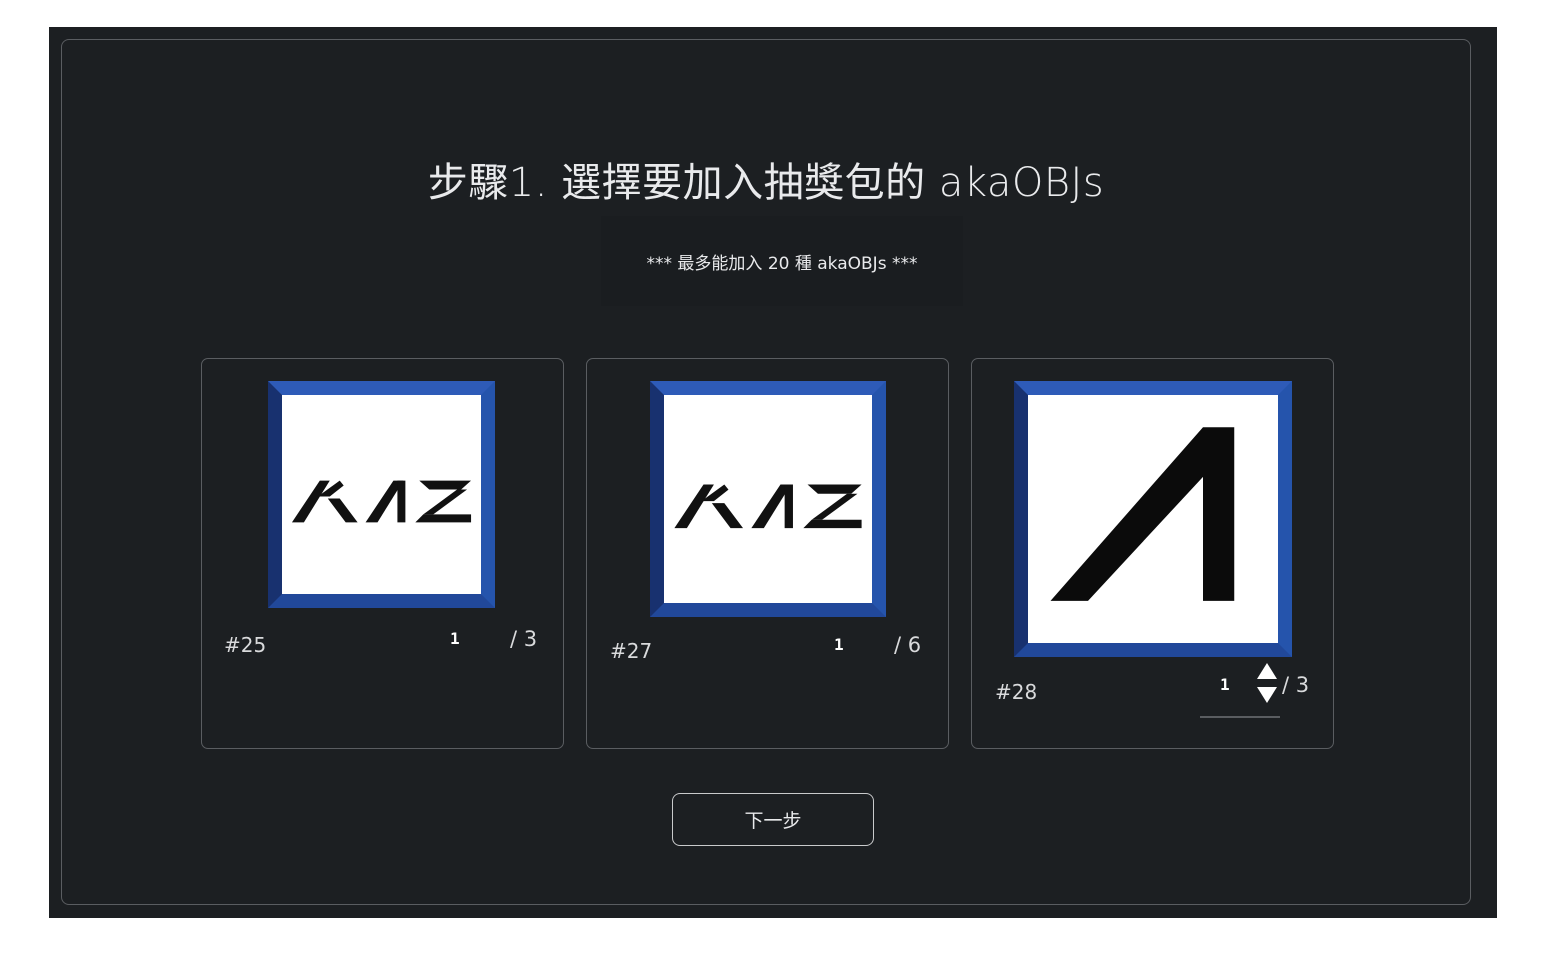 The image size is (1551, 954). Describe the element at coordinates (782, 263) in the screenshot. I see `limit-notice-text: *** 最多能加入 20 種 akaOBJs ***` at that location.